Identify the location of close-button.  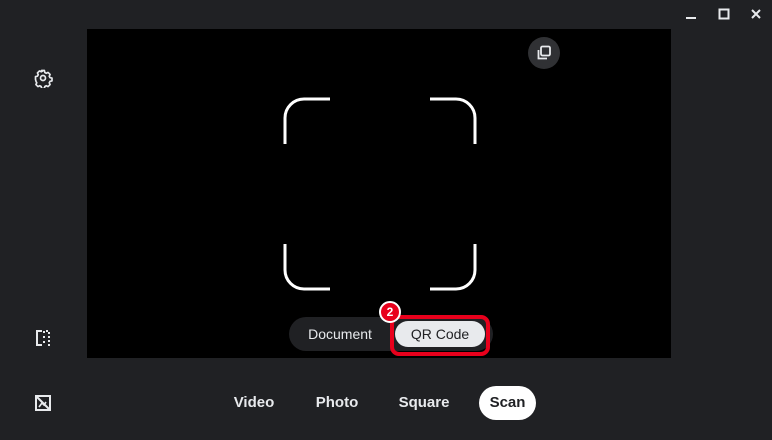
(756, 14).